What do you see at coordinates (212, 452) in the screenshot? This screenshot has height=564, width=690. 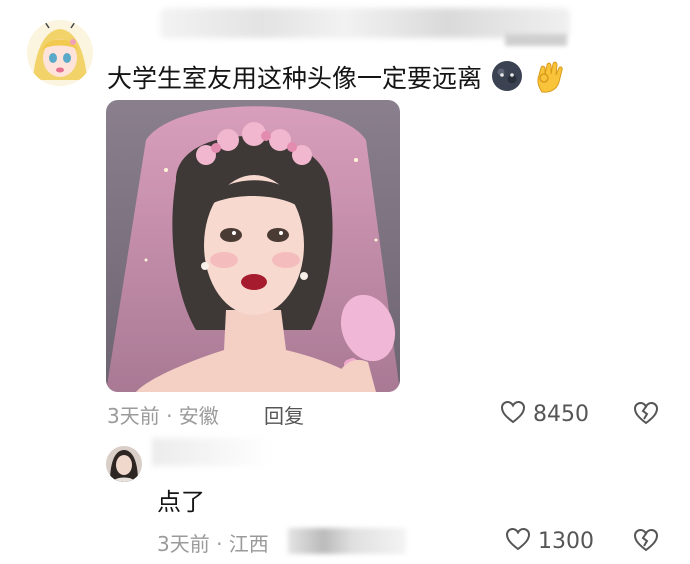 I see `reply-username-blurred` at bounding box center [212, 452].